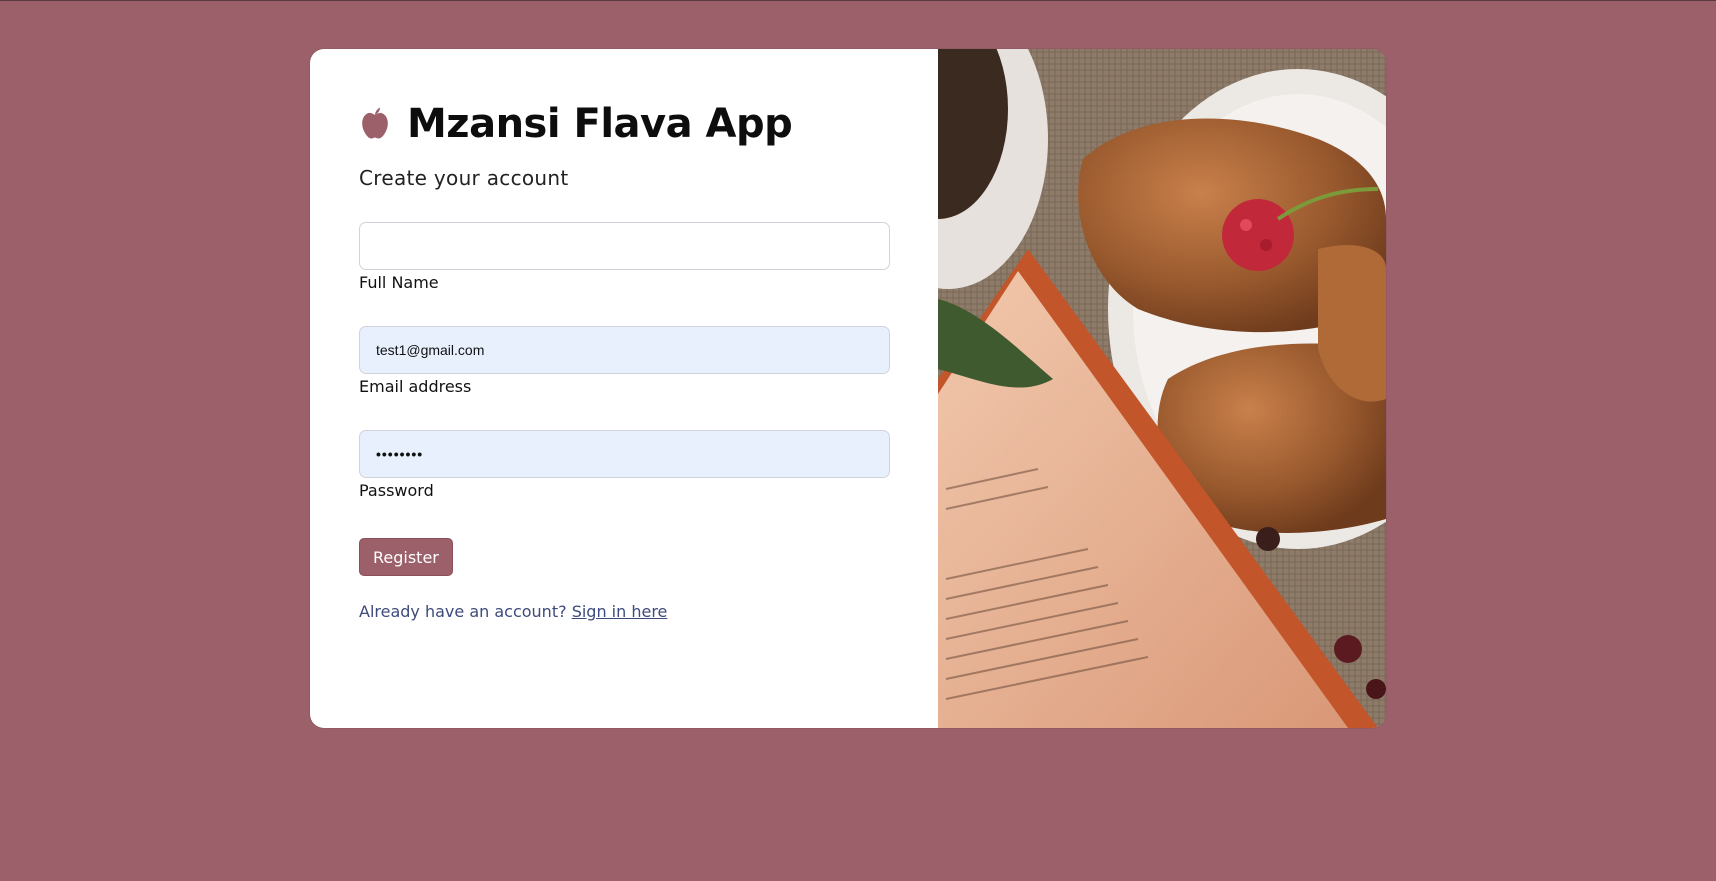 The height and width of the screenshot is (881, 1716). What do you see at coordinates (396, 490) in the screenshot?
I see `password-label: Password` at bounding box center [396, 490].